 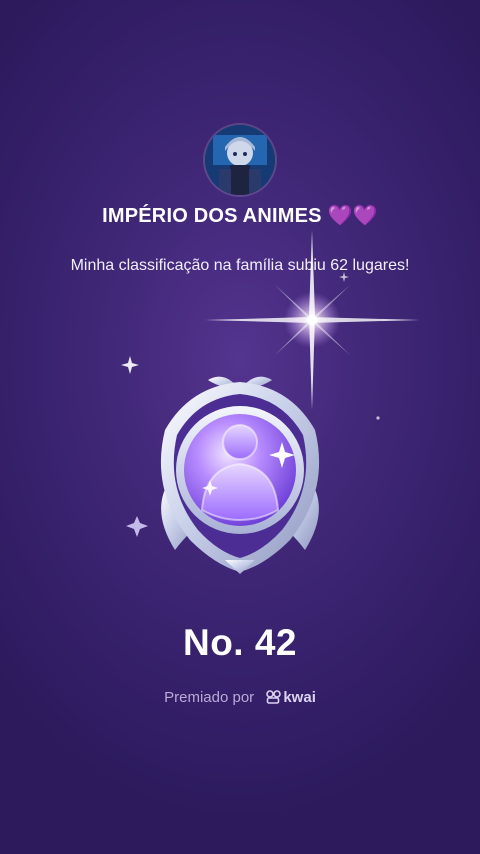 What do you see at coordinates (240, 642) in the screenshot?
I see `rank-number: No. 42` at bounding box center [240, 642].